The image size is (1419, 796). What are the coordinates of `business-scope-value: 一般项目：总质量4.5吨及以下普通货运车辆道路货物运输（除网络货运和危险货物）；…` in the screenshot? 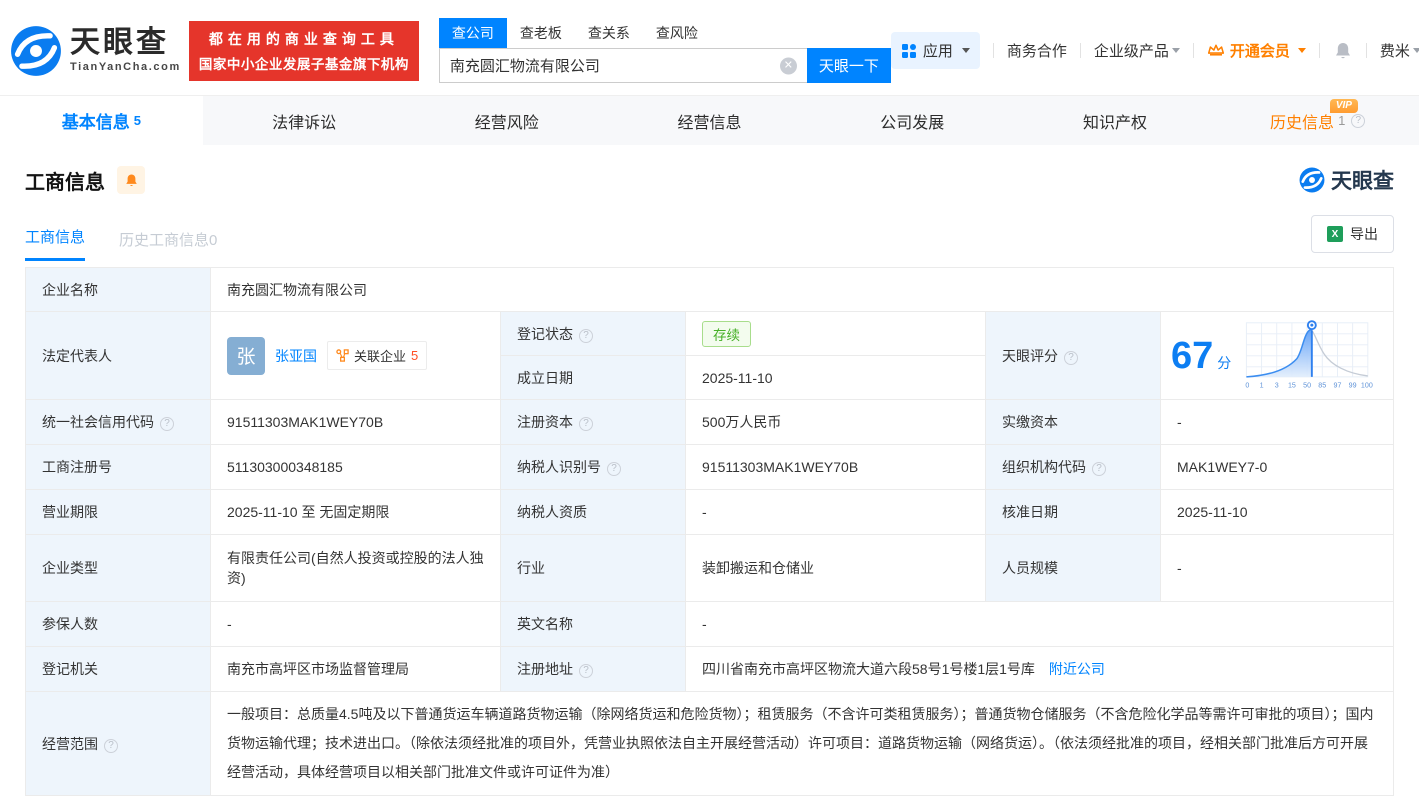 It's located at (802, 743).